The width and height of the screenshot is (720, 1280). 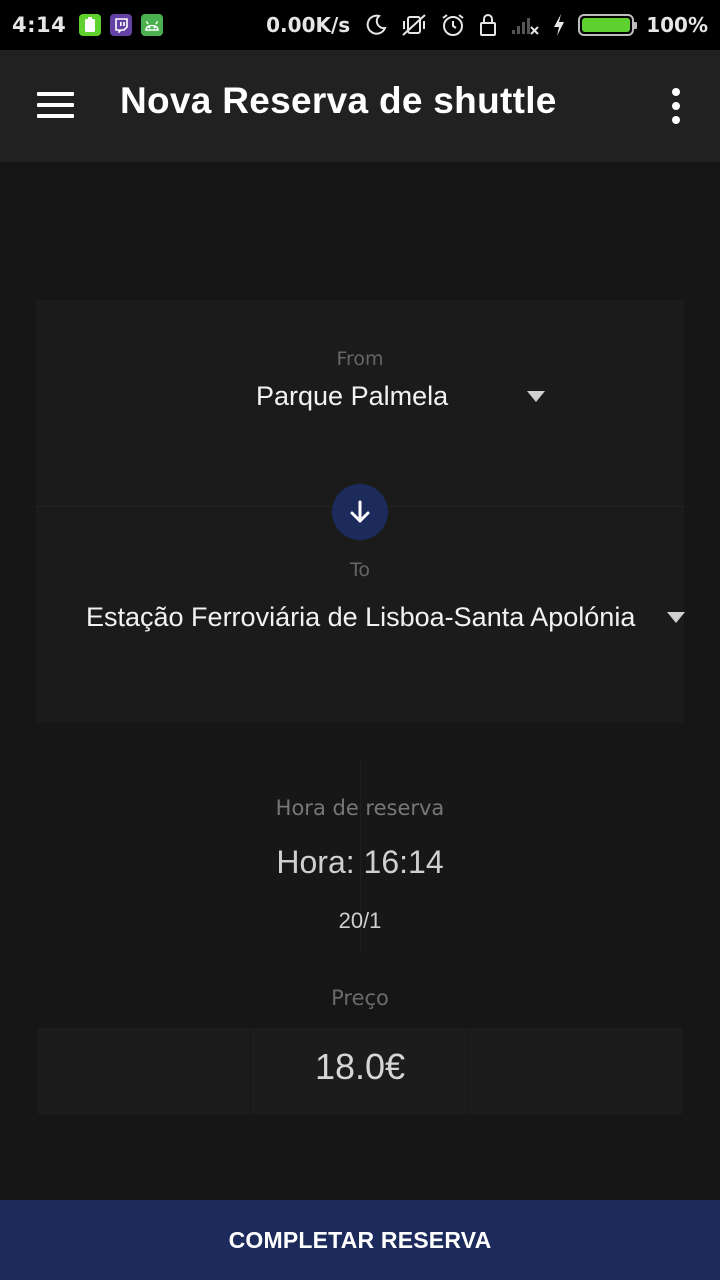 I want to click on from-dropdown-arrow-icon, so click(x=536, y=396).